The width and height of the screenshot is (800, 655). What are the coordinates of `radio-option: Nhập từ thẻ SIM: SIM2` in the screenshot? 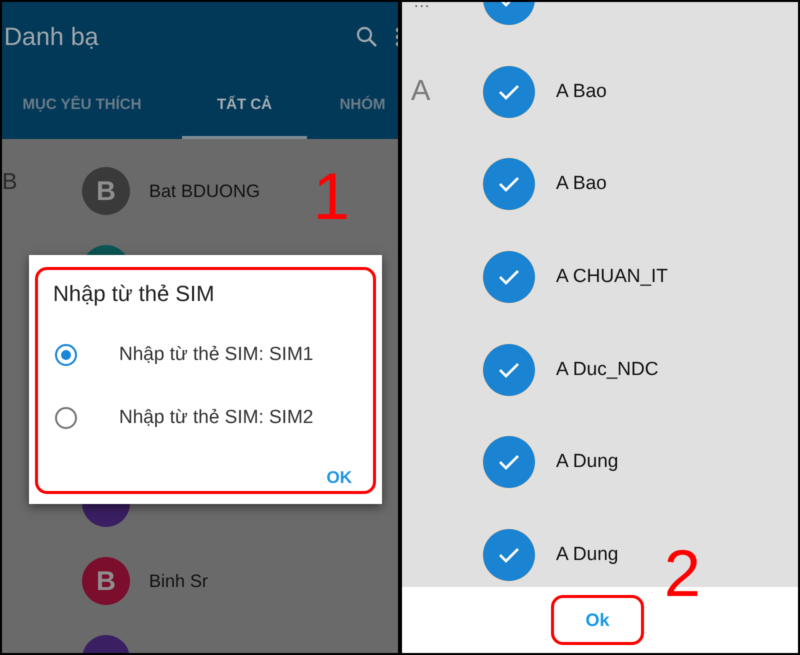 It's located at (215, 417).